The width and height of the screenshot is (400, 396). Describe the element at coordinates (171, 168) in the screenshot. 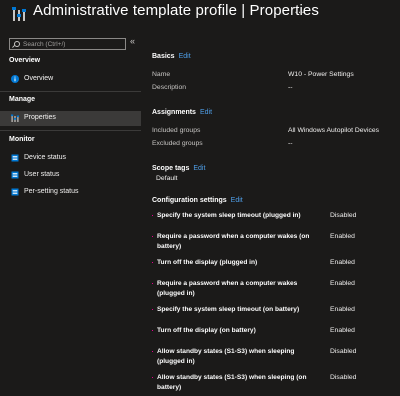

I see `scope-tags-title: Scope tags` at that location.